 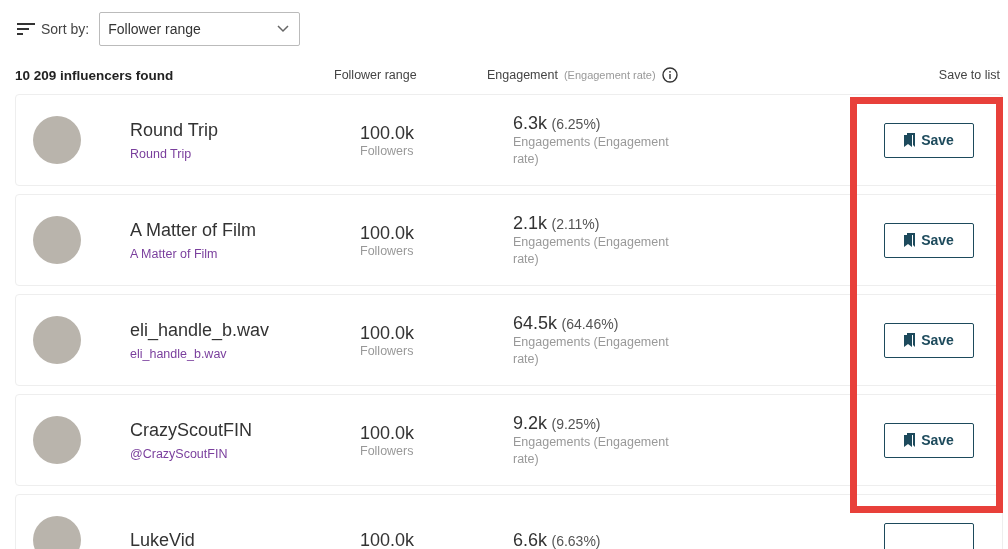 What do you see at coordinates (245, 153) in the screenshot?
I see `influencer-handle: Round Trip` at bounding box center [245, 153].